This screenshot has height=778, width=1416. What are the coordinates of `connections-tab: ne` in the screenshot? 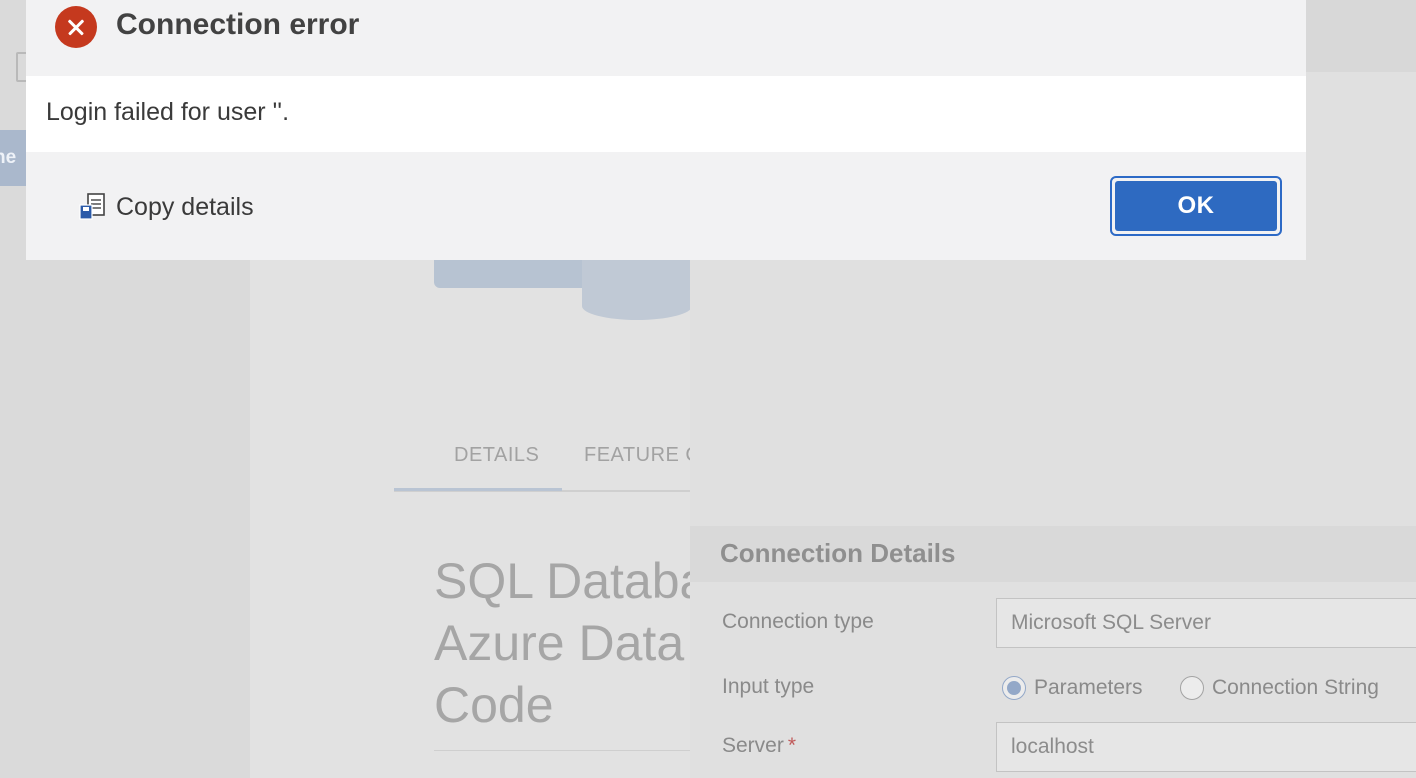 It's located at (13, 158).